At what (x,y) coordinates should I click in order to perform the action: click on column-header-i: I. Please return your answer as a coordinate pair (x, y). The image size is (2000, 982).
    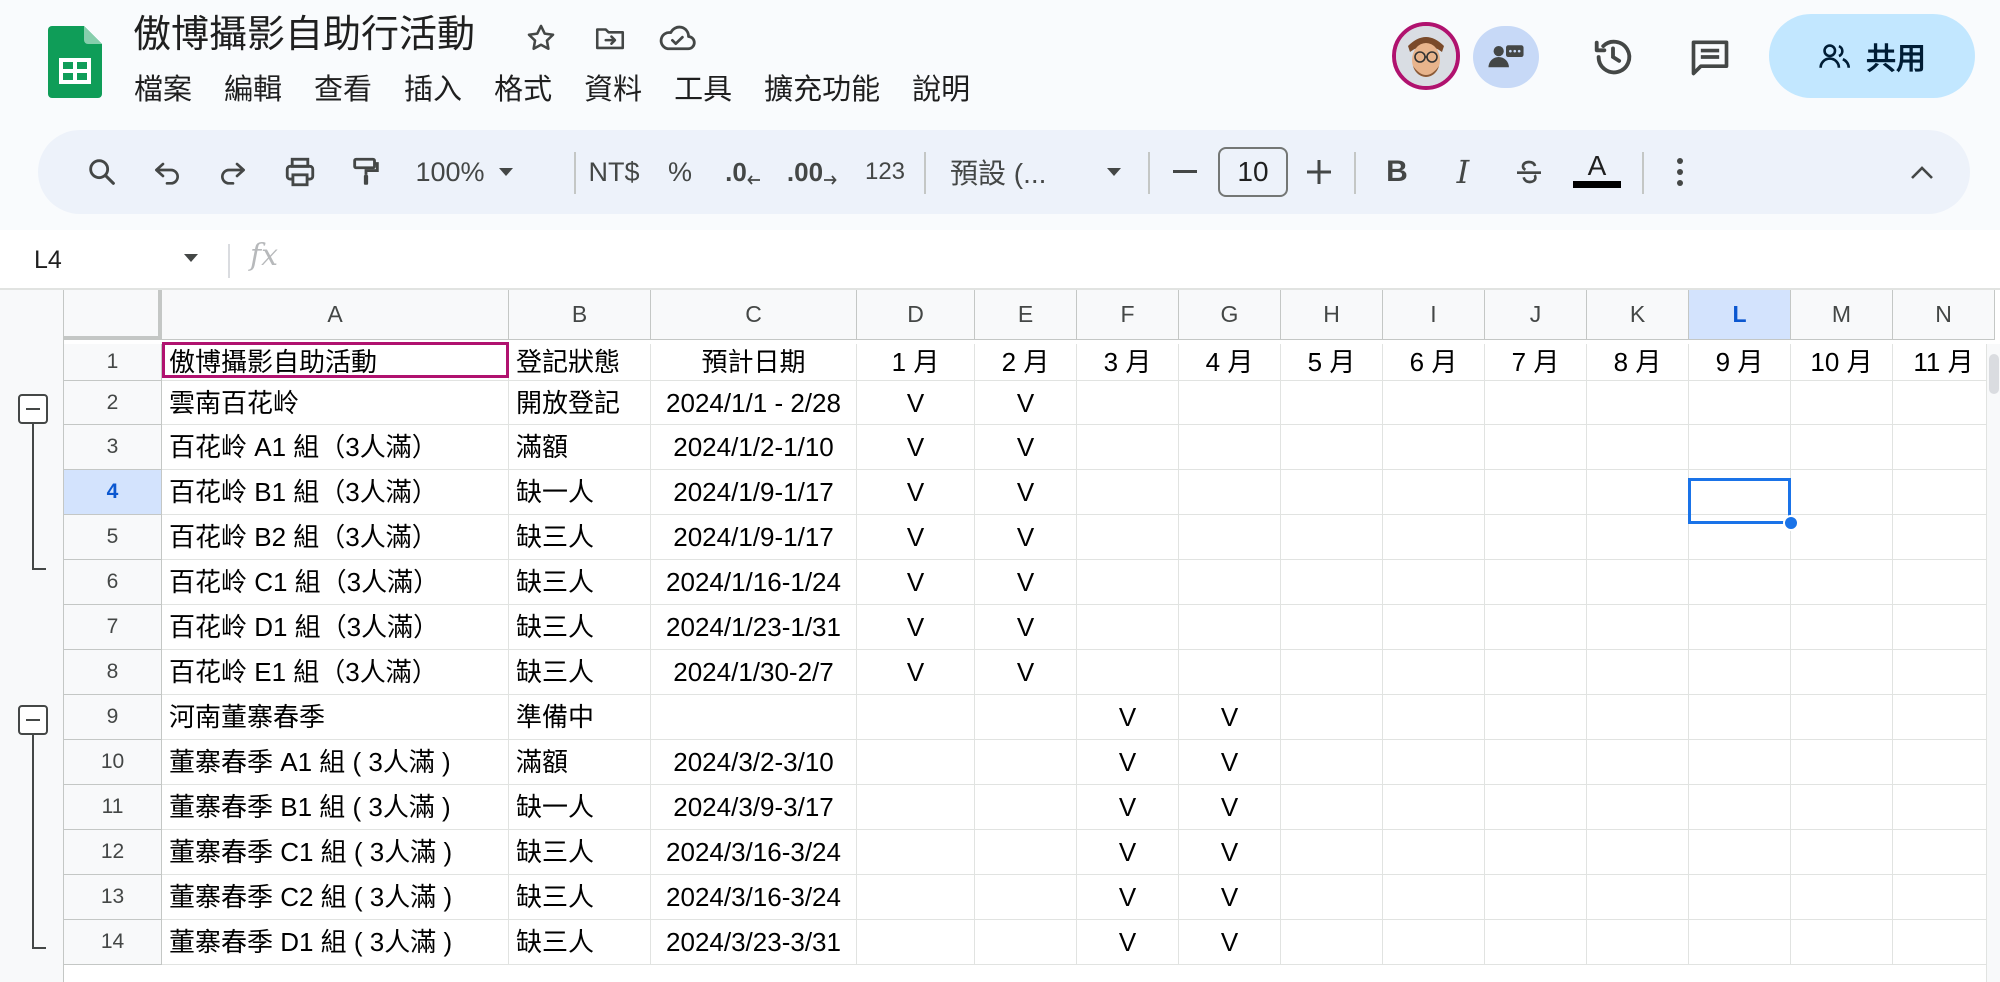
    Looking at the image, I should click on (1434, 315).